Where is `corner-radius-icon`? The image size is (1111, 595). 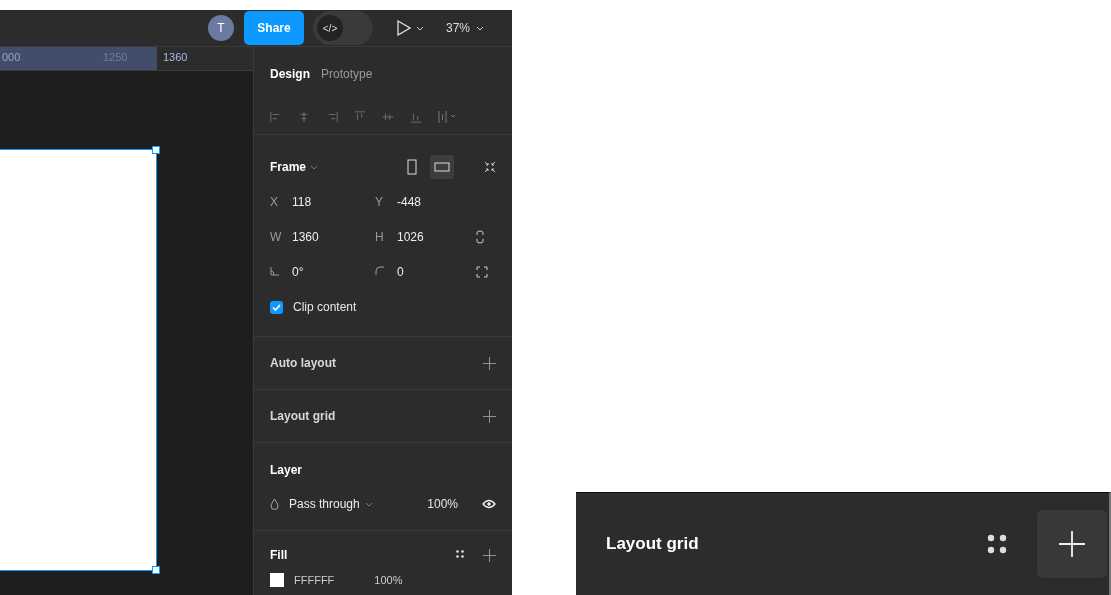
corner-radius-icon is located at coordinates (380, 271).